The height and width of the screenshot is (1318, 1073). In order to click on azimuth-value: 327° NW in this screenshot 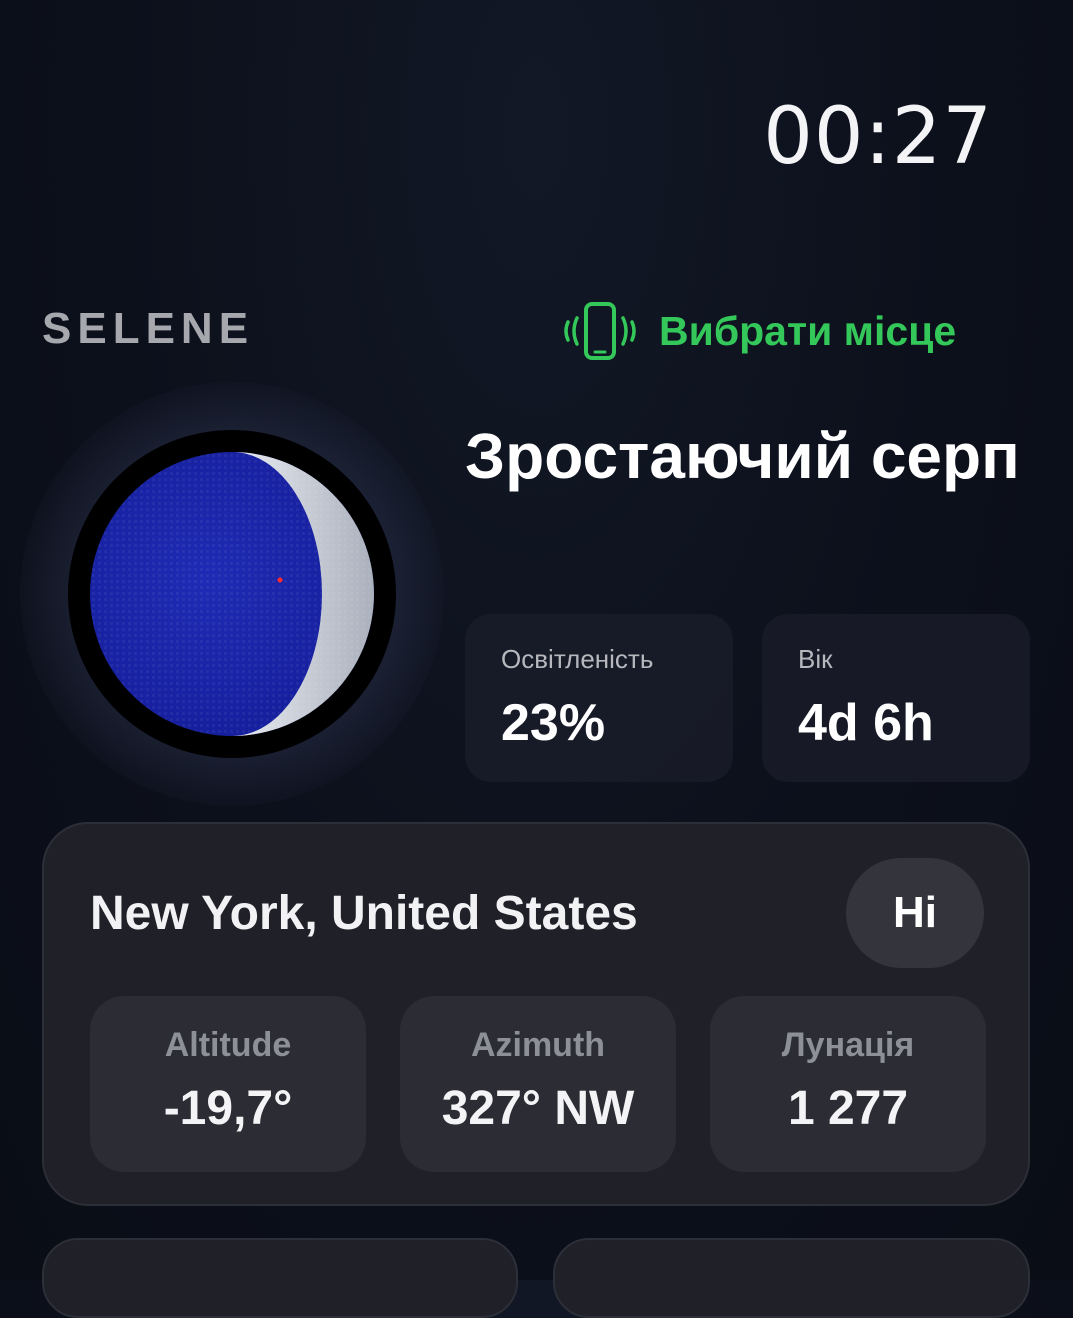, I will do `click(538, 1108)`.